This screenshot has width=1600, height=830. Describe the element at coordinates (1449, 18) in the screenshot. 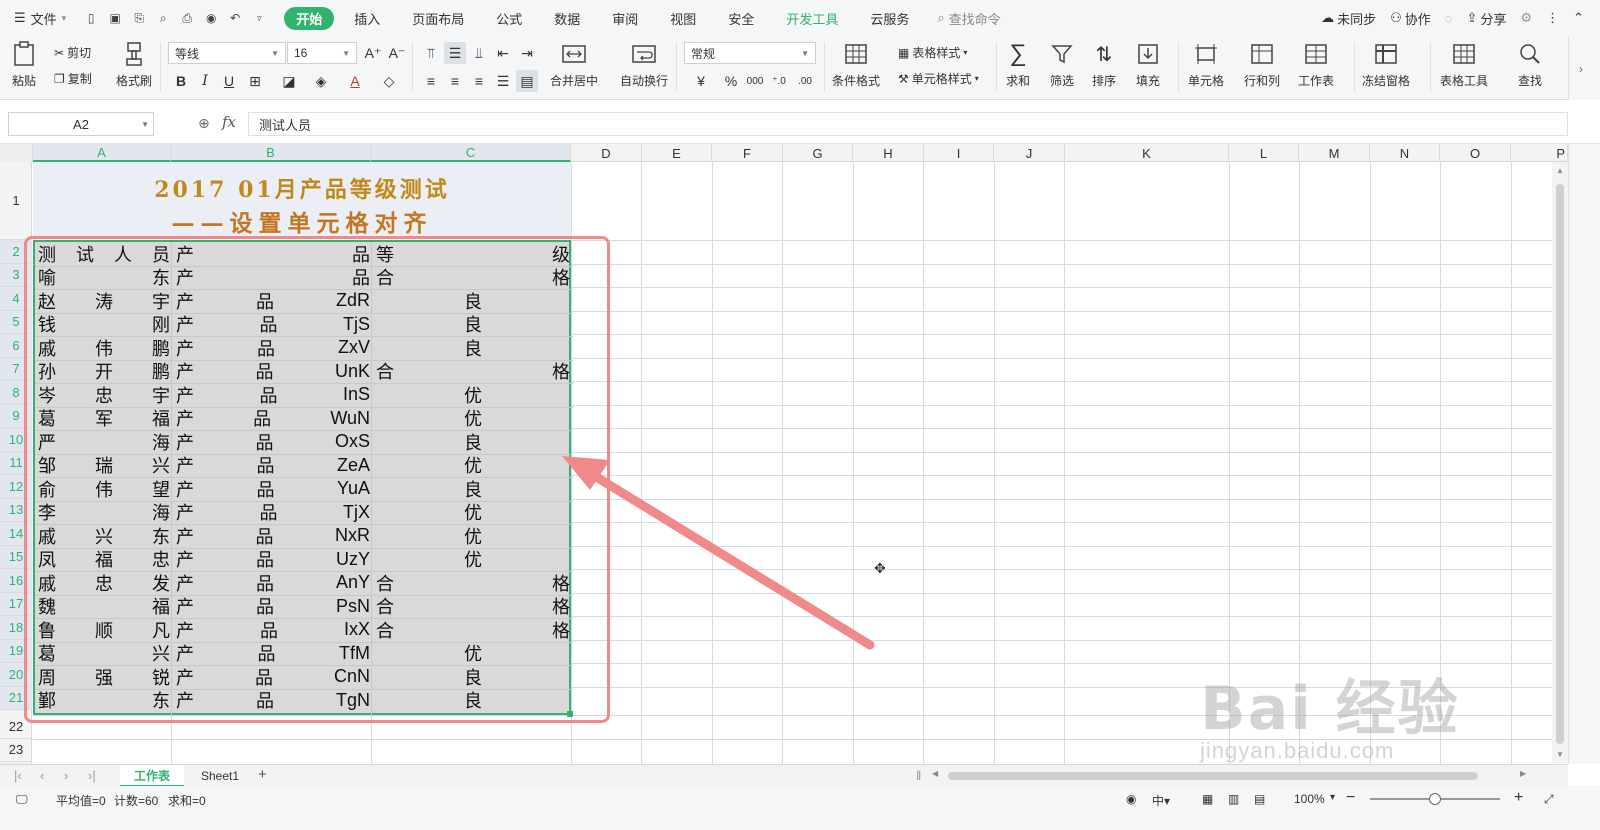

I see `comment-icon: ◌` at that location.